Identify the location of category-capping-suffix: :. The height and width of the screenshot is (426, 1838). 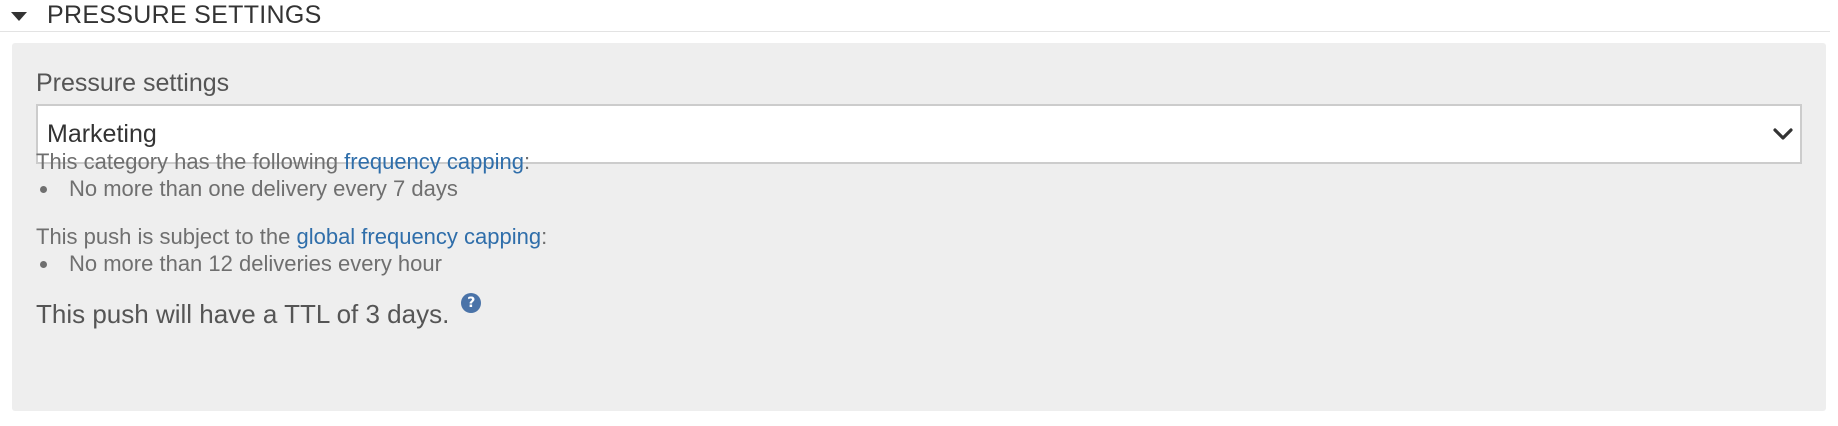
(527, 161).